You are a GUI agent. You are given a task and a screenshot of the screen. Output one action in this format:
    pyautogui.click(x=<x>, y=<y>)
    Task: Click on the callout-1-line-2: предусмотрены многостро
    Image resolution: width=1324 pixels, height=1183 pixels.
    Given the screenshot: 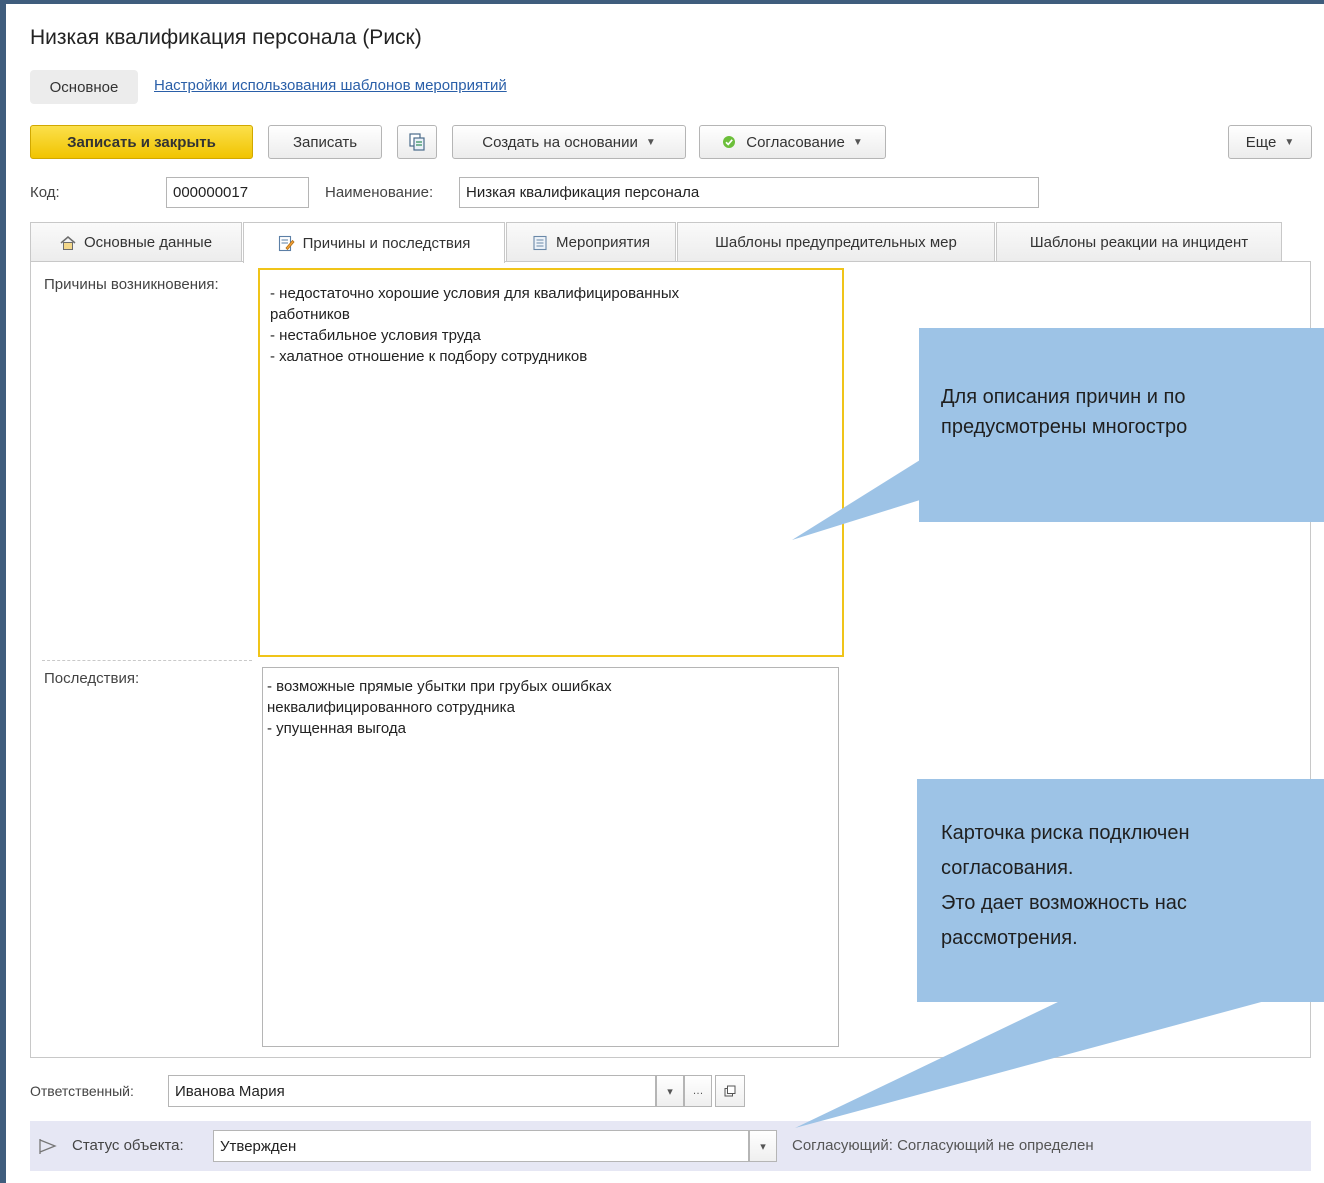 What is the action you would take?
    pyautogui.click(x=1064, y=427)
    